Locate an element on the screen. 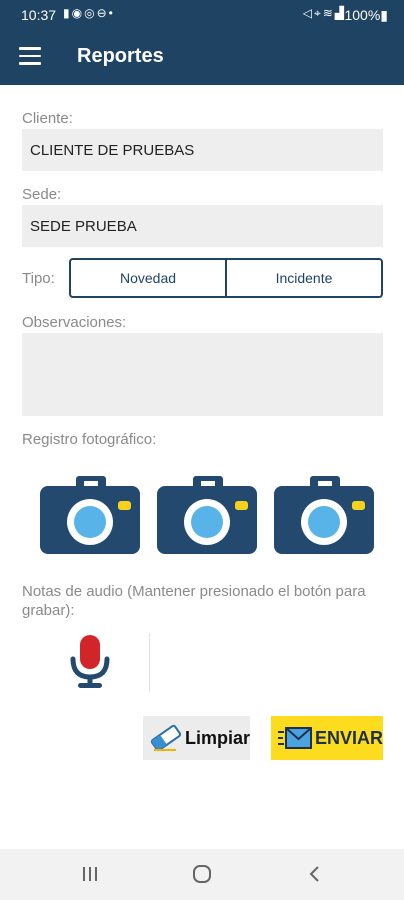 This screenshot has width=404, height=900. tipo-option-novedad: Novedad is located at coordinates (148, 278).